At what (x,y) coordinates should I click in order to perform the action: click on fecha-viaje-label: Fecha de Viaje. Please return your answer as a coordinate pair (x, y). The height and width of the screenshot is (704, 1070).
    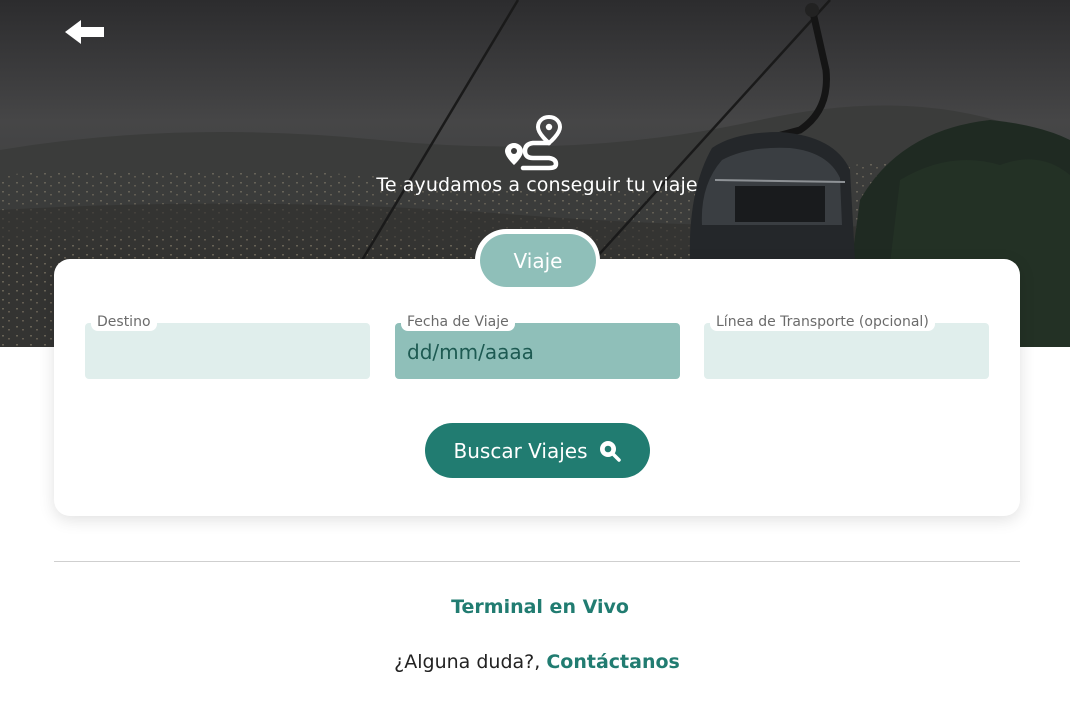
    Looking at the image, I should click on (458, 322).